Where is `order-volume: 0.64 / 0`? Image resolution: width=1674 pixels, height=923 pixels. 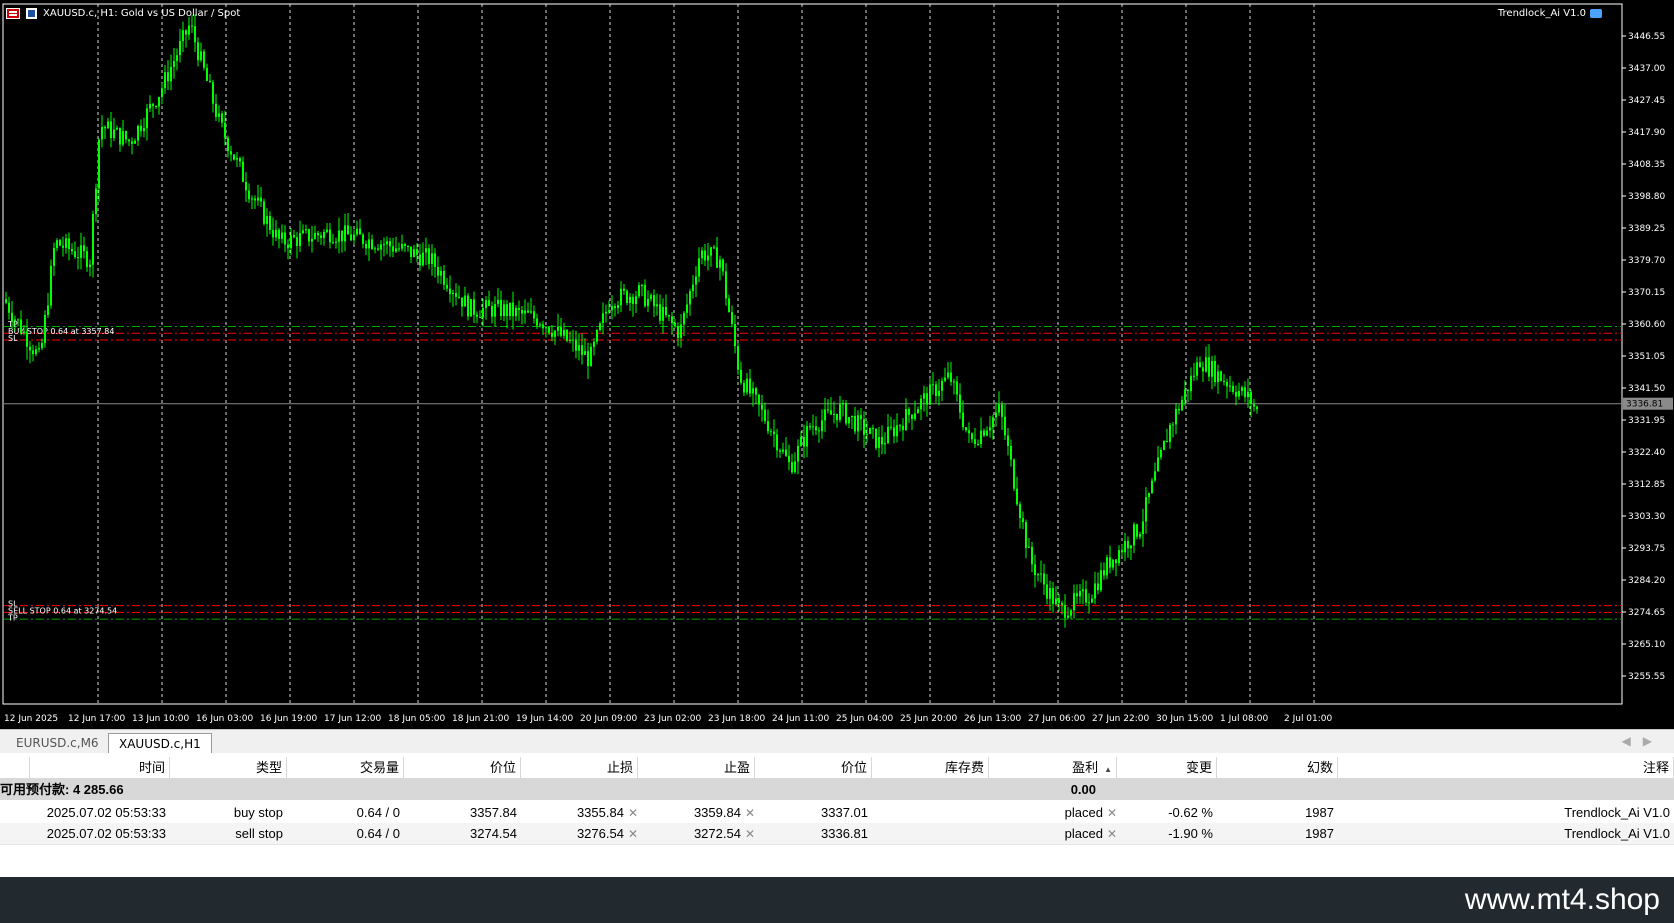
order-volume: 0.64 / 0 is located at coordinates (378, 812).